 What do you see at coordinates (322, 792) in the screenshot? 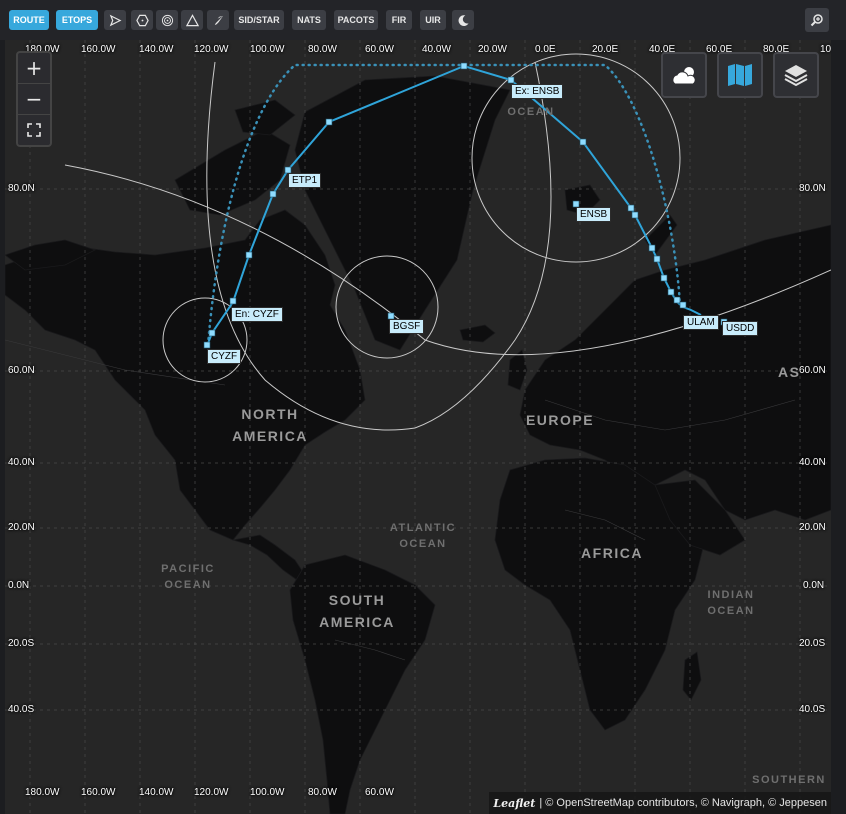
I see `longitude-label-bottom: 80.0W` at bounding box center [322, 792].